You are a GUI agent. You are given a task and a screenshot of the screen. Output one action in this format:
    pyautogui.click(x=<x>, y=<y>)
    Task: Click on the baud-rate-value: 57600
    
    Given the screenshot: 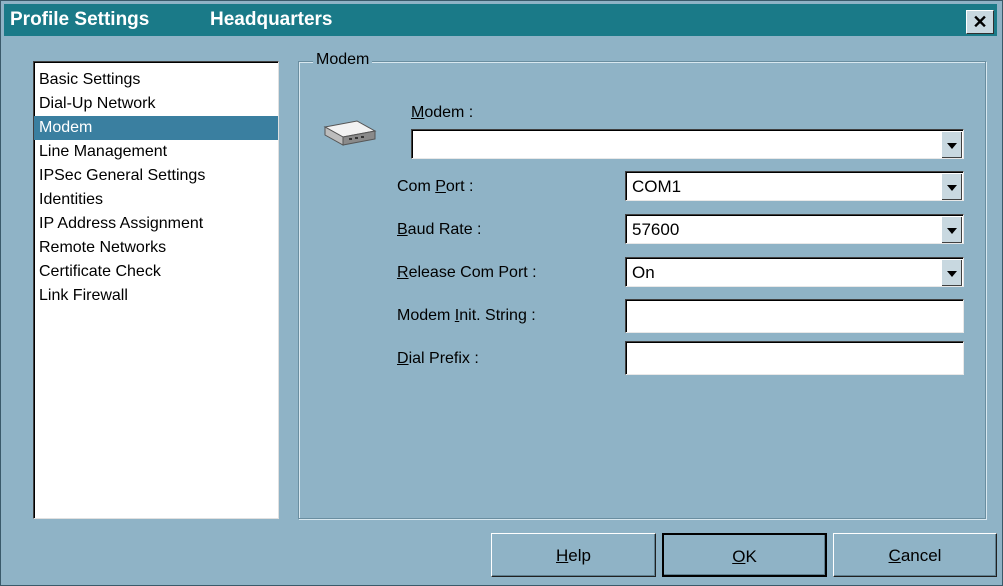 What is the action you would take?
    pyautogui.click(x=656, y=229)
    